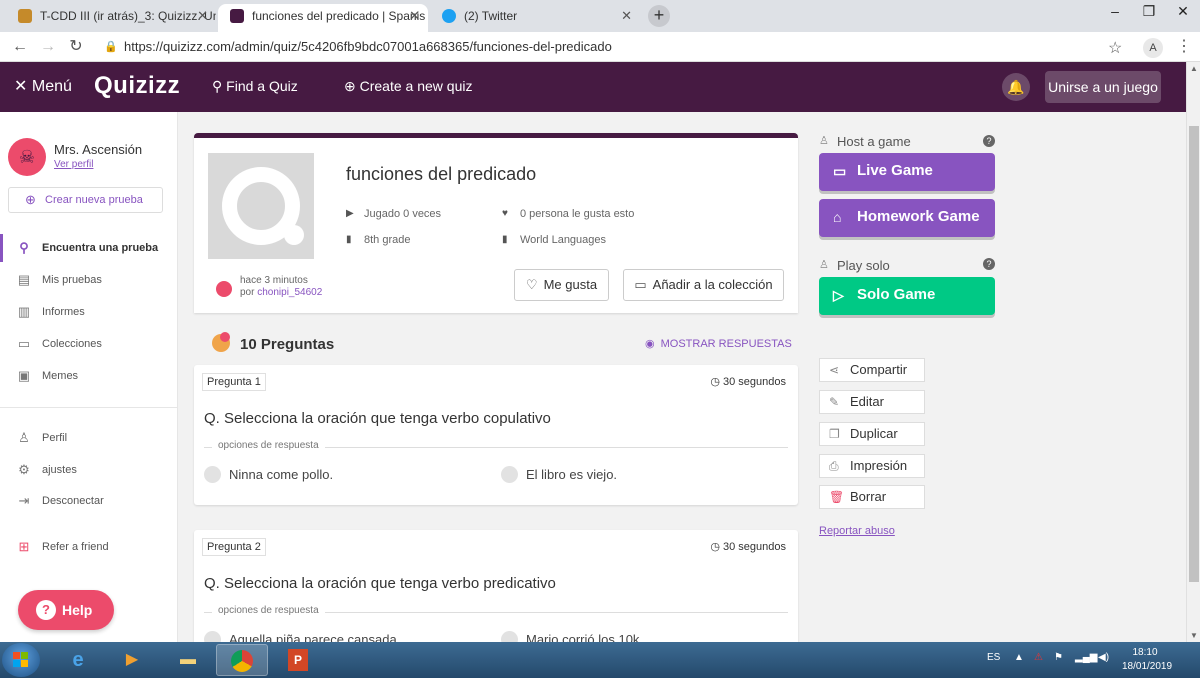  What do you see at coordinates (137, 86) in the screenshot?
I see `quizizz-logo: Quizizz` at bounding box center [137, 86].